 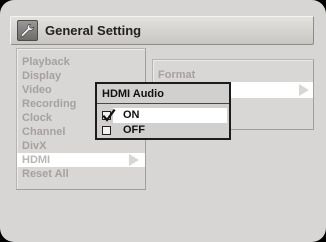 I want to click on option-on: ON, so click(x=163, y=115).